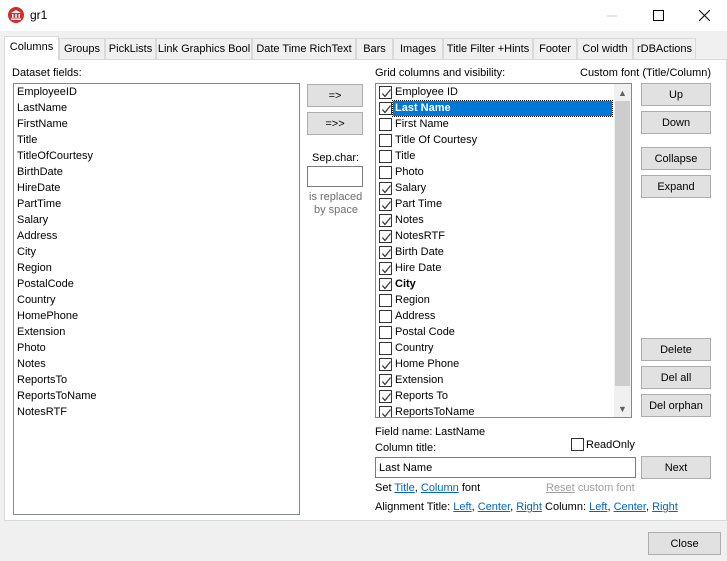 The image size is (727, 561). What do you see at coordinates (41, 332) in the screenshot?
I see `dataset-field-item: Extension` at bounding box center [41, 332].